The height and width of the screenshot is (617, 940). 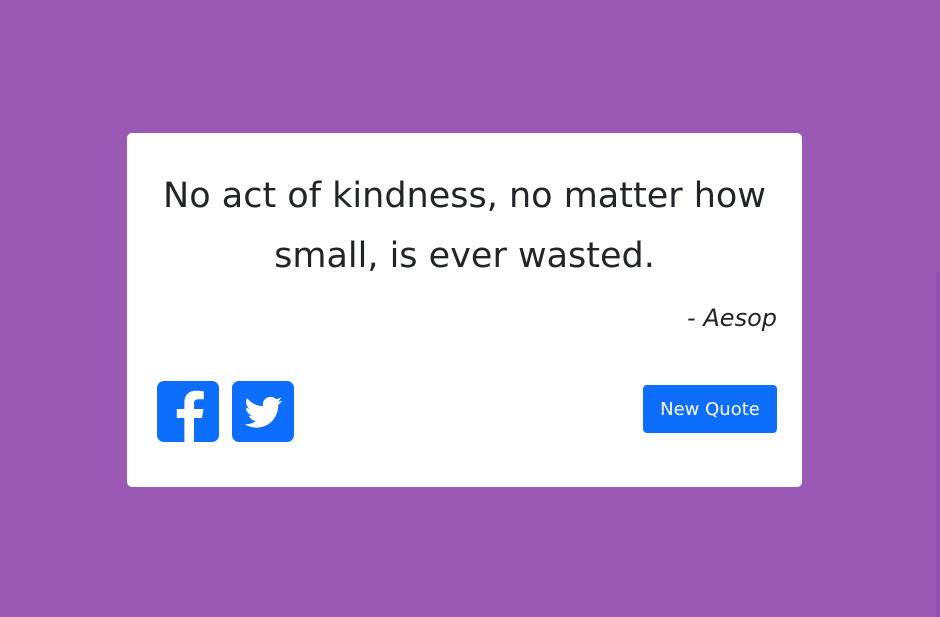 I want to click on facebook-icon, so click(x=190, y=416).